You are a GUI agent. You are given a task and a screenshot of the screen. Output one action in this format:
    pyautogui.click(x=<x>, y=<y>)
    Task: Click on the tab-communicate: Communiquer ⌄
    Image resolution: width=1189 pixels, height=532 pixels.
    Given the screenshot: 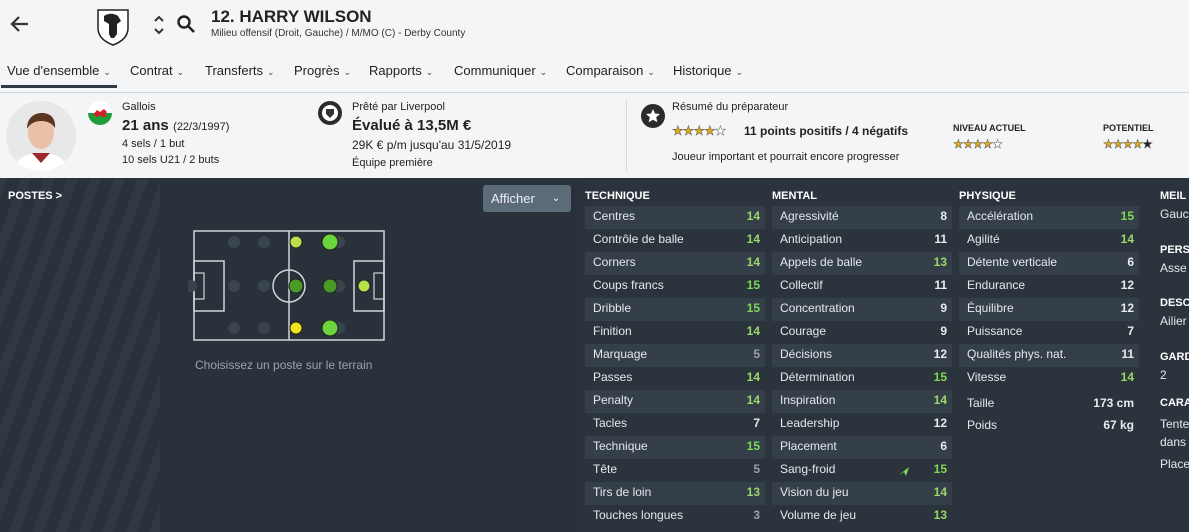 What is the action you would take?
    pyautogui.click(x=500, y=70)
    